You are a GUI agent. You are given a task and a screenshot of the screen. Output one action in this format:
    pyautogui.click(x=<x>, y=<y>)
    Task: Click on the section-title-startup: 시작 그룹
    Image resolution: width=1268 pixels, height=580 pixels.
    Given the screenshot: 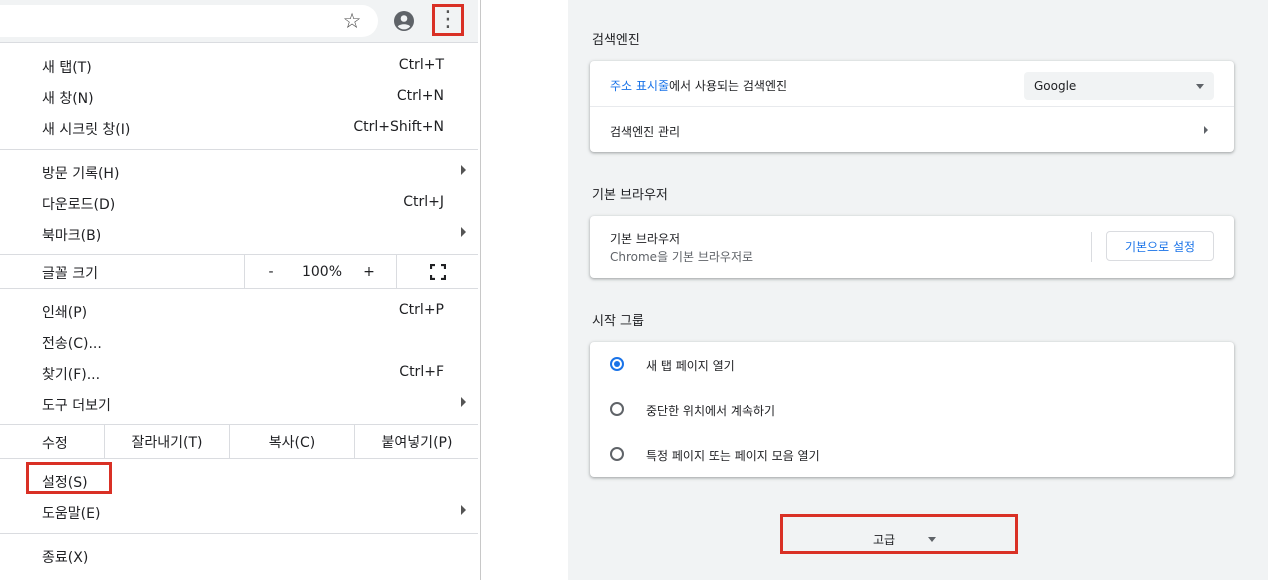 What is the action you would take?
    pyautogui.click(x=618, y=321)
    